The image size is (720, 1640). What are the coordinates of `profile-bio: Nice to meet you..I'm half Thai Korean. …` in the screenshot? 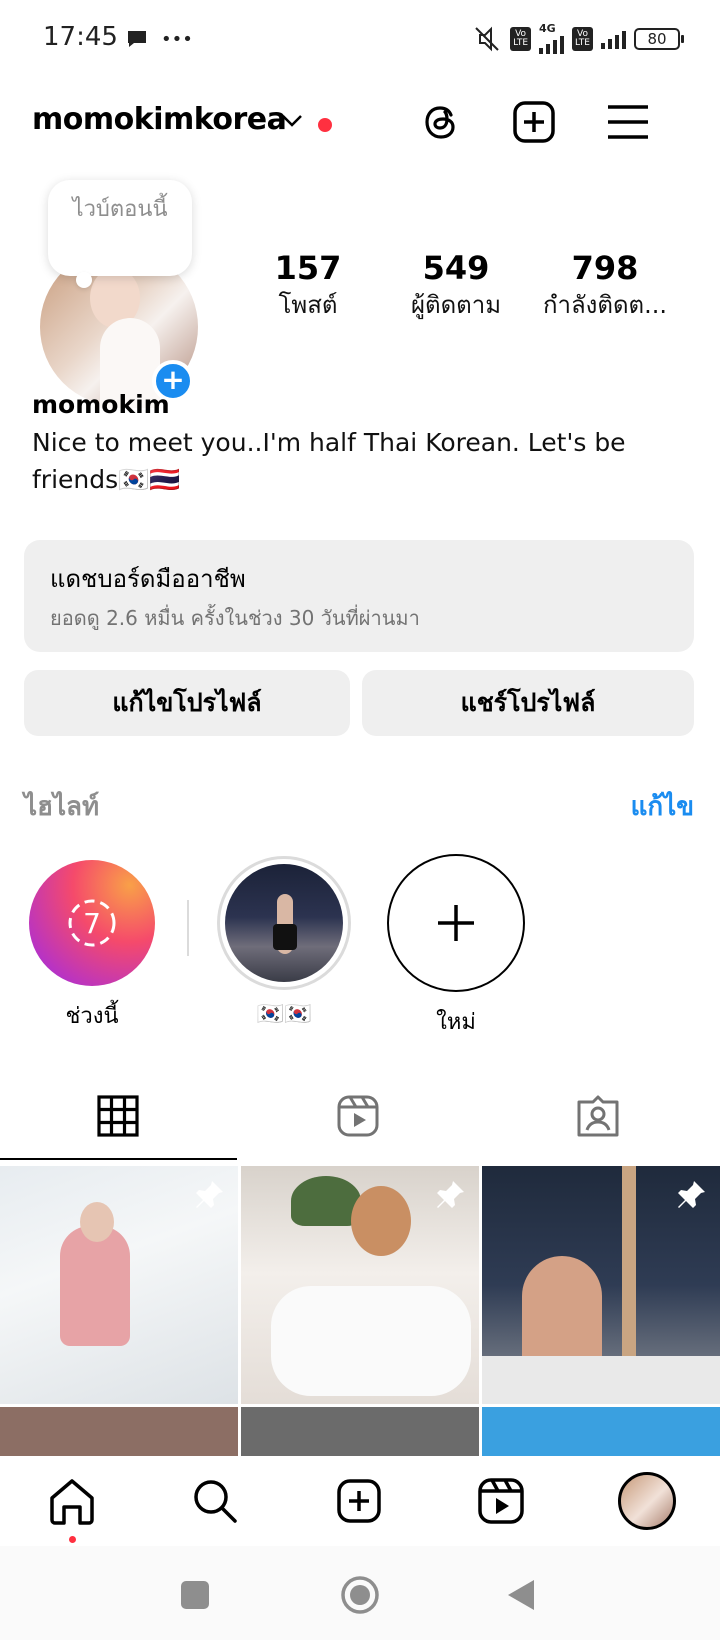 It's located at (329, 461).